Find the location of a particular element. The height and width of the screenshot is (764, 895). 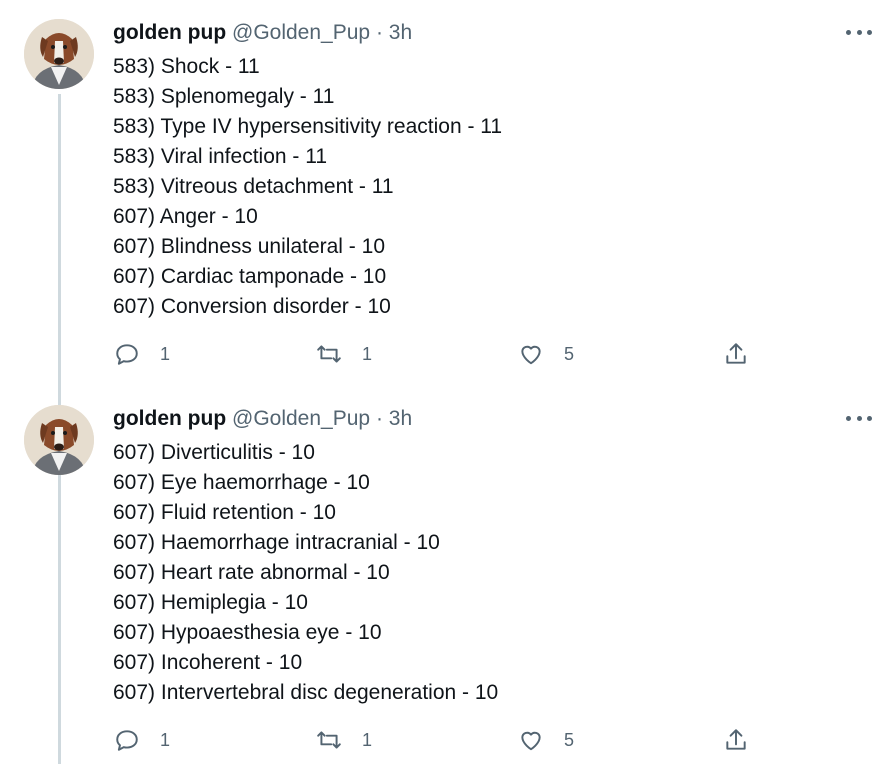

tweet-line: 607) Cardiac tamponade - 10 is located at coordinates (250, 276).